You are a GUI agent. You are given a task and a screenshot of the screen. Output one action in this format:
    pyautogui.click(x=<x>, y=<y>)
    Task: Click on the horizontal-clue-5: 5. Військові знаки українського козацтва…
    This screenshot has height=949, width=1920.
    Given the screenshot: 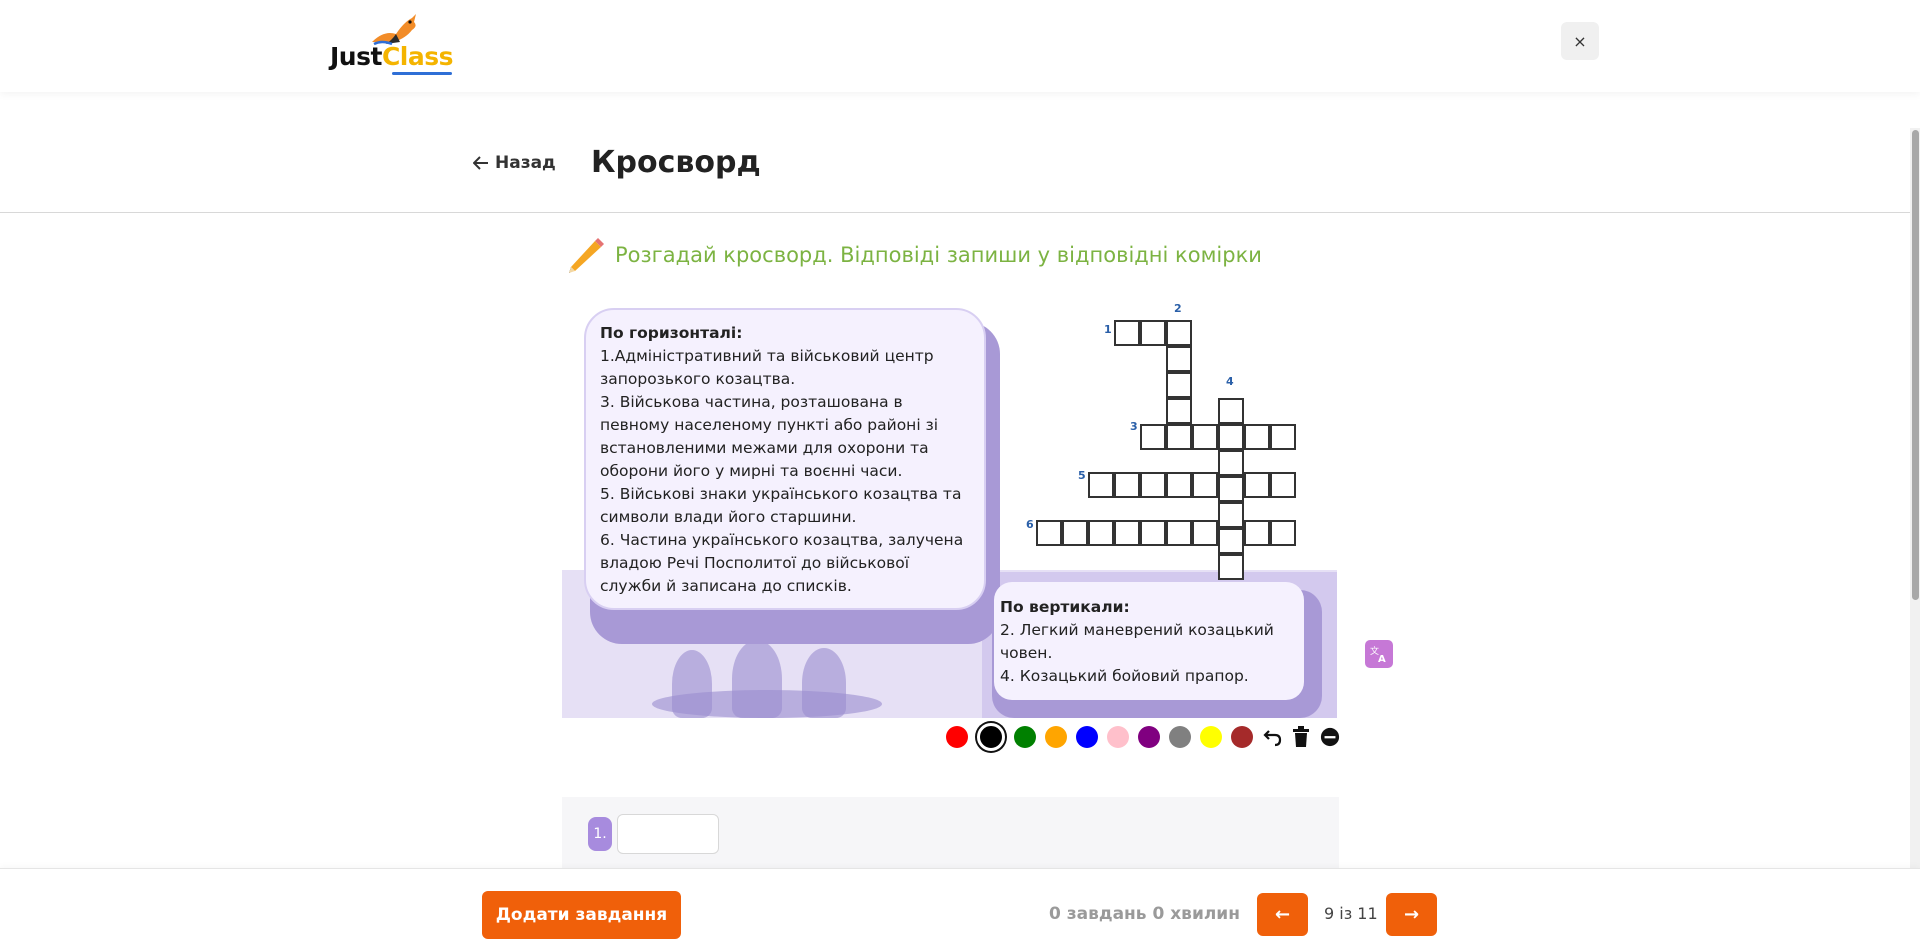 What is the action you would take?
    pyautogui.click(x=781, y=505)
    